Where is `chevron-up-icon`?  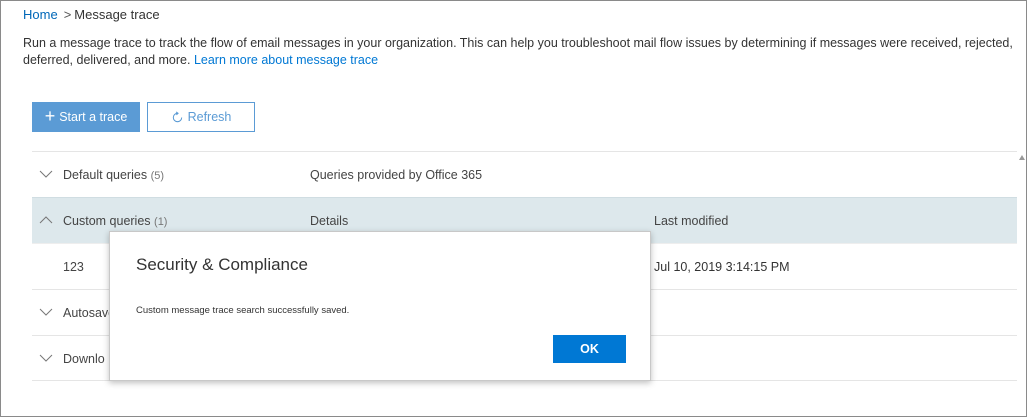 chevron-up-icon is located at coordinates (46, 220).